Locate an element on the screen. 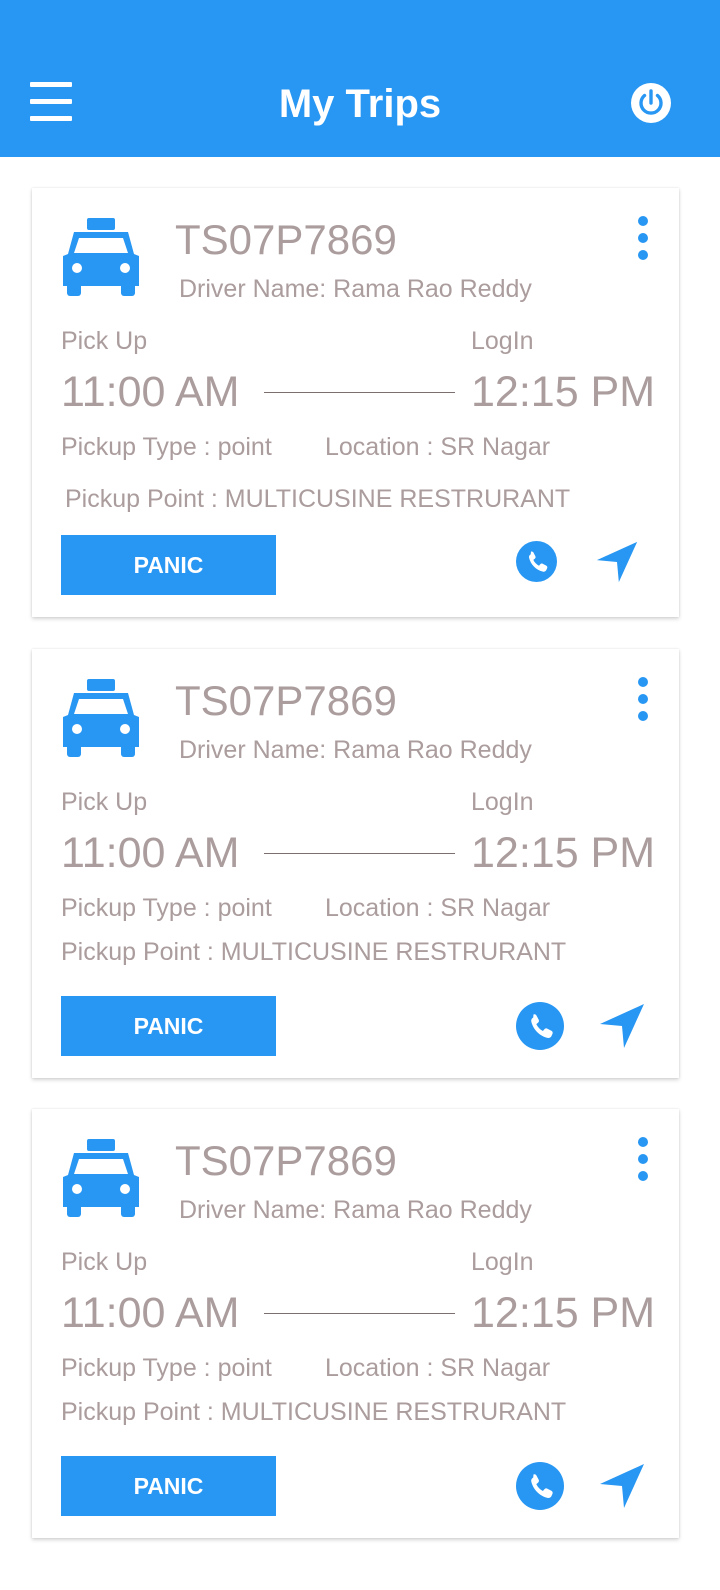 The image size is (720, 1590). page-title: My Trips is located at coordinates (360, 104).